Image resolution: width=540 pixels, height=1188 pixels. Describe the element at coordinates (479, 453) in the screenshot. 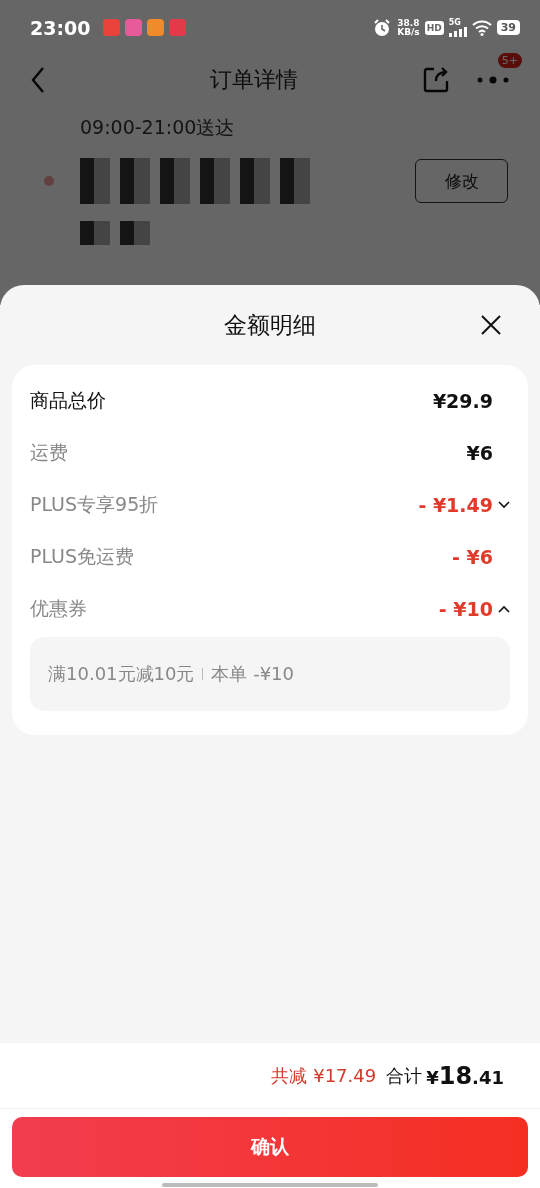

I see `price-amount: ¥6` at that location.